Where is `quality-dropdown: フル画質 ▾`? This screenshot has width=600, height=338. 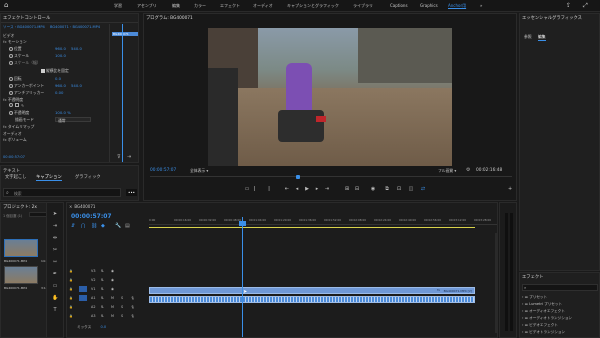 quality-dropdown: フル画質 ▾ is located at coordinates (447, 171).